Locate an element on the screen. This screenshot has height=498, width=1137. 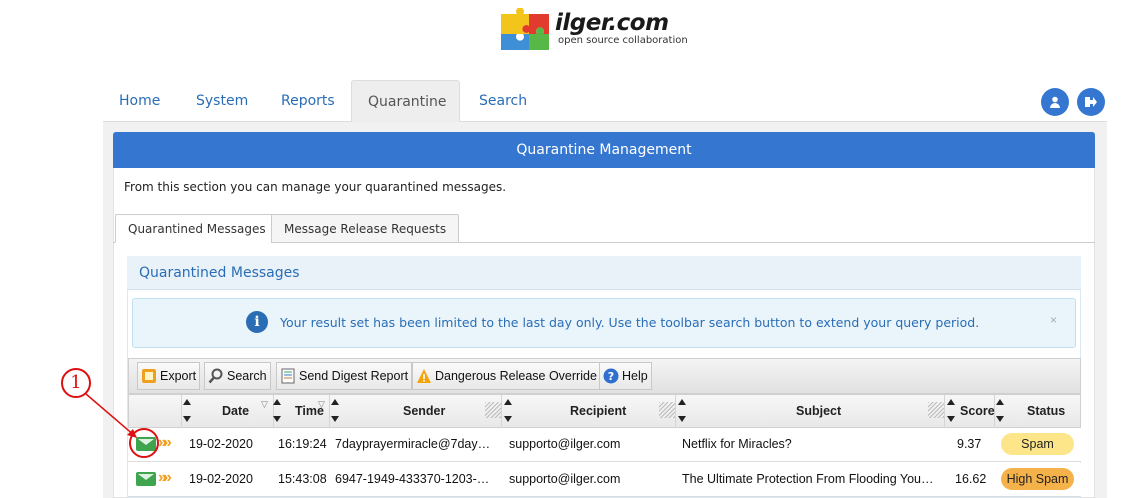
nav-tab-home: Home is located at coordinates (139, 101).